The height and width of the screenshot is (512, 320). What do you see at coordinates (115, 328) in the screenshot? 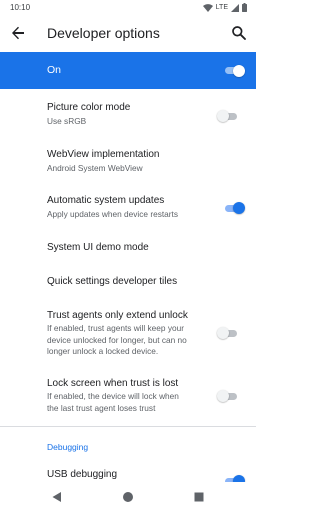
I see `summary-line: If enabled, trust agents will keep your` at bounding box center [115, 328].